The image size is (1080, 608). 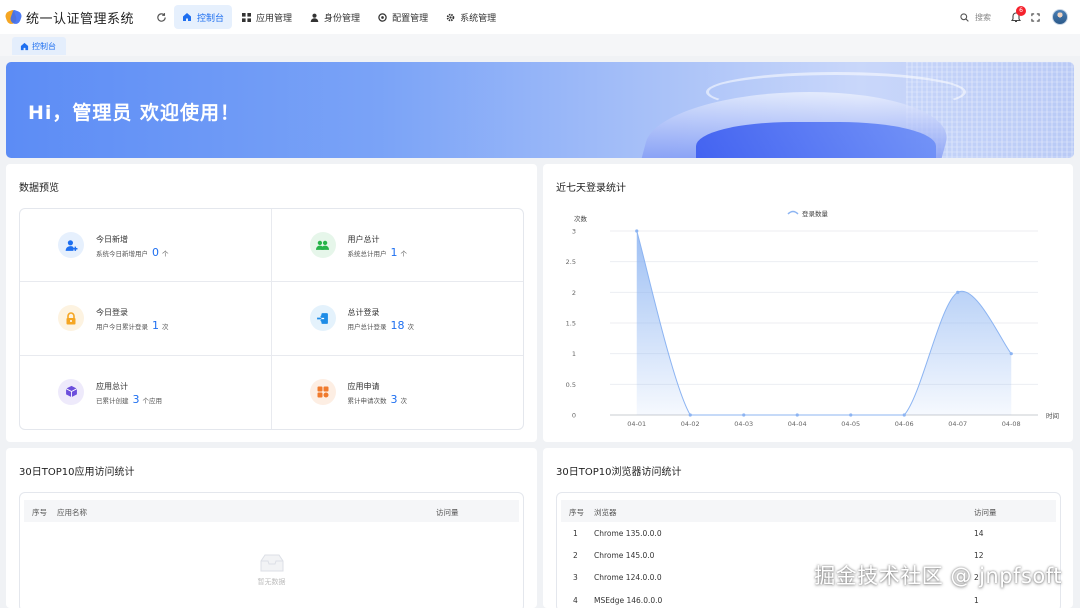 I want to click on stat-desc: 用户总计登录 18 次, so click(x=381, y=325).